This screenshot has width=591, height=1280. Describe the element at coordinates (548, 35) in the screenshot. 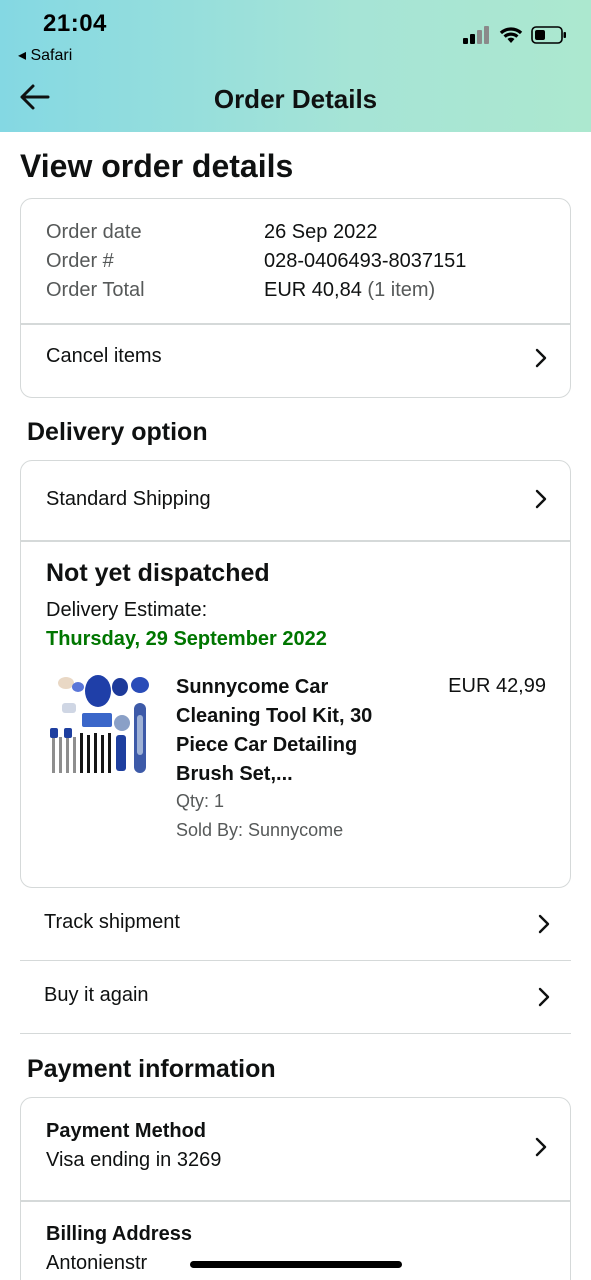

I see `battery-icon` at that location.